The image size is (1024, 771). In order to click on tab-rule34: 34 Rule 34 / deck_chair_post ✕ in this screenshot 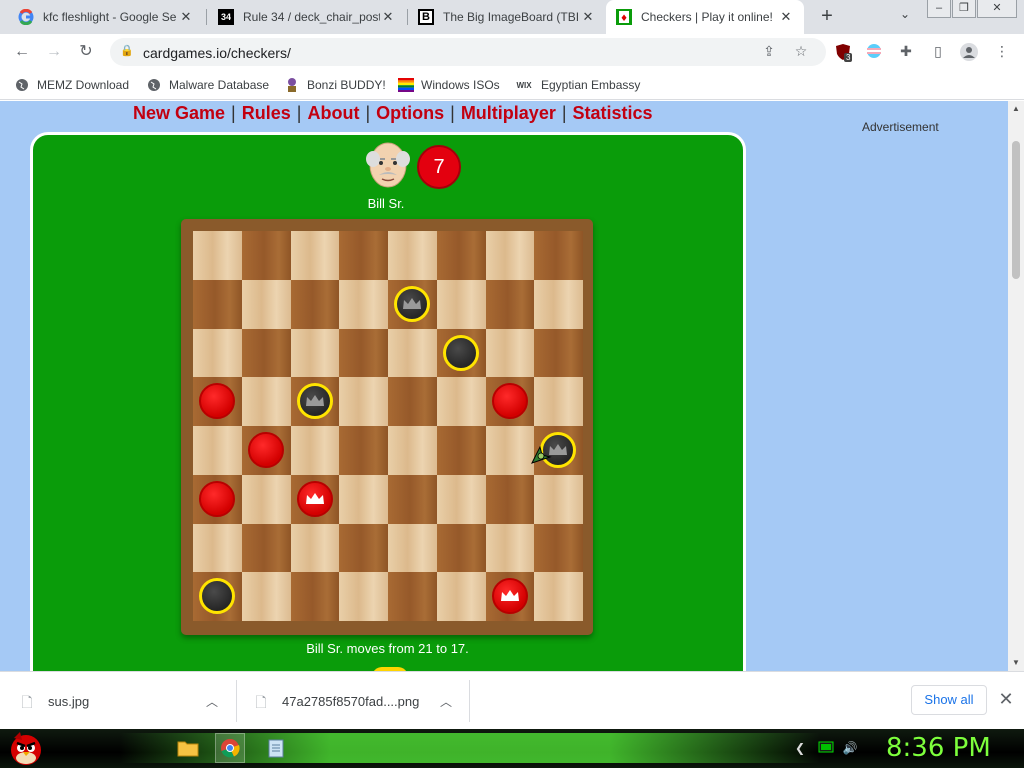, I will do `click(307, 17)`.